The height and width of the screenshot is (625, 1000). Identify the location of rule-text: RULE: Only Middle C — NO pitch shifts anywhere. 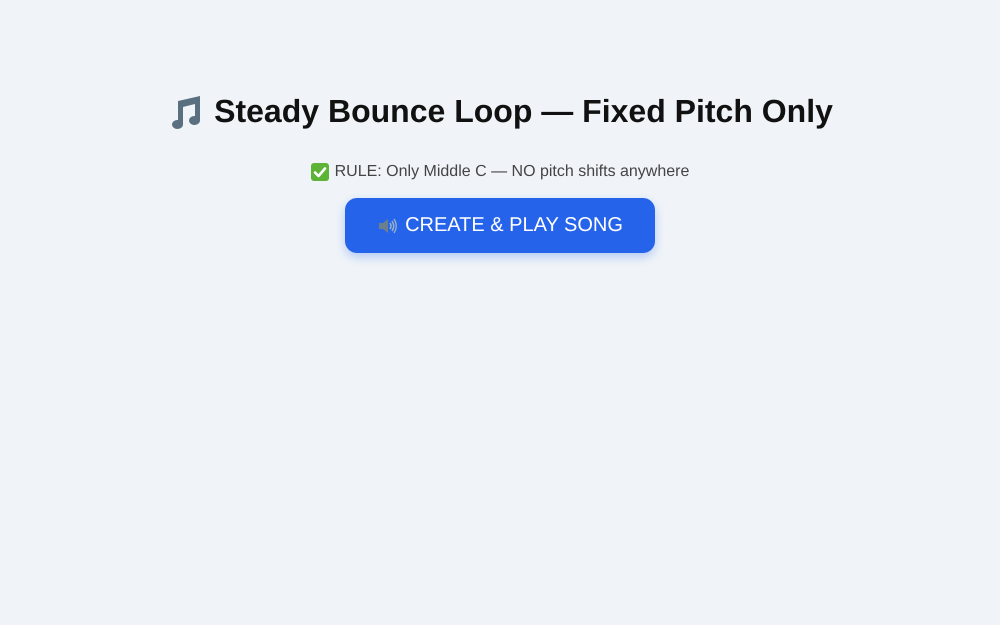
(512, 172).